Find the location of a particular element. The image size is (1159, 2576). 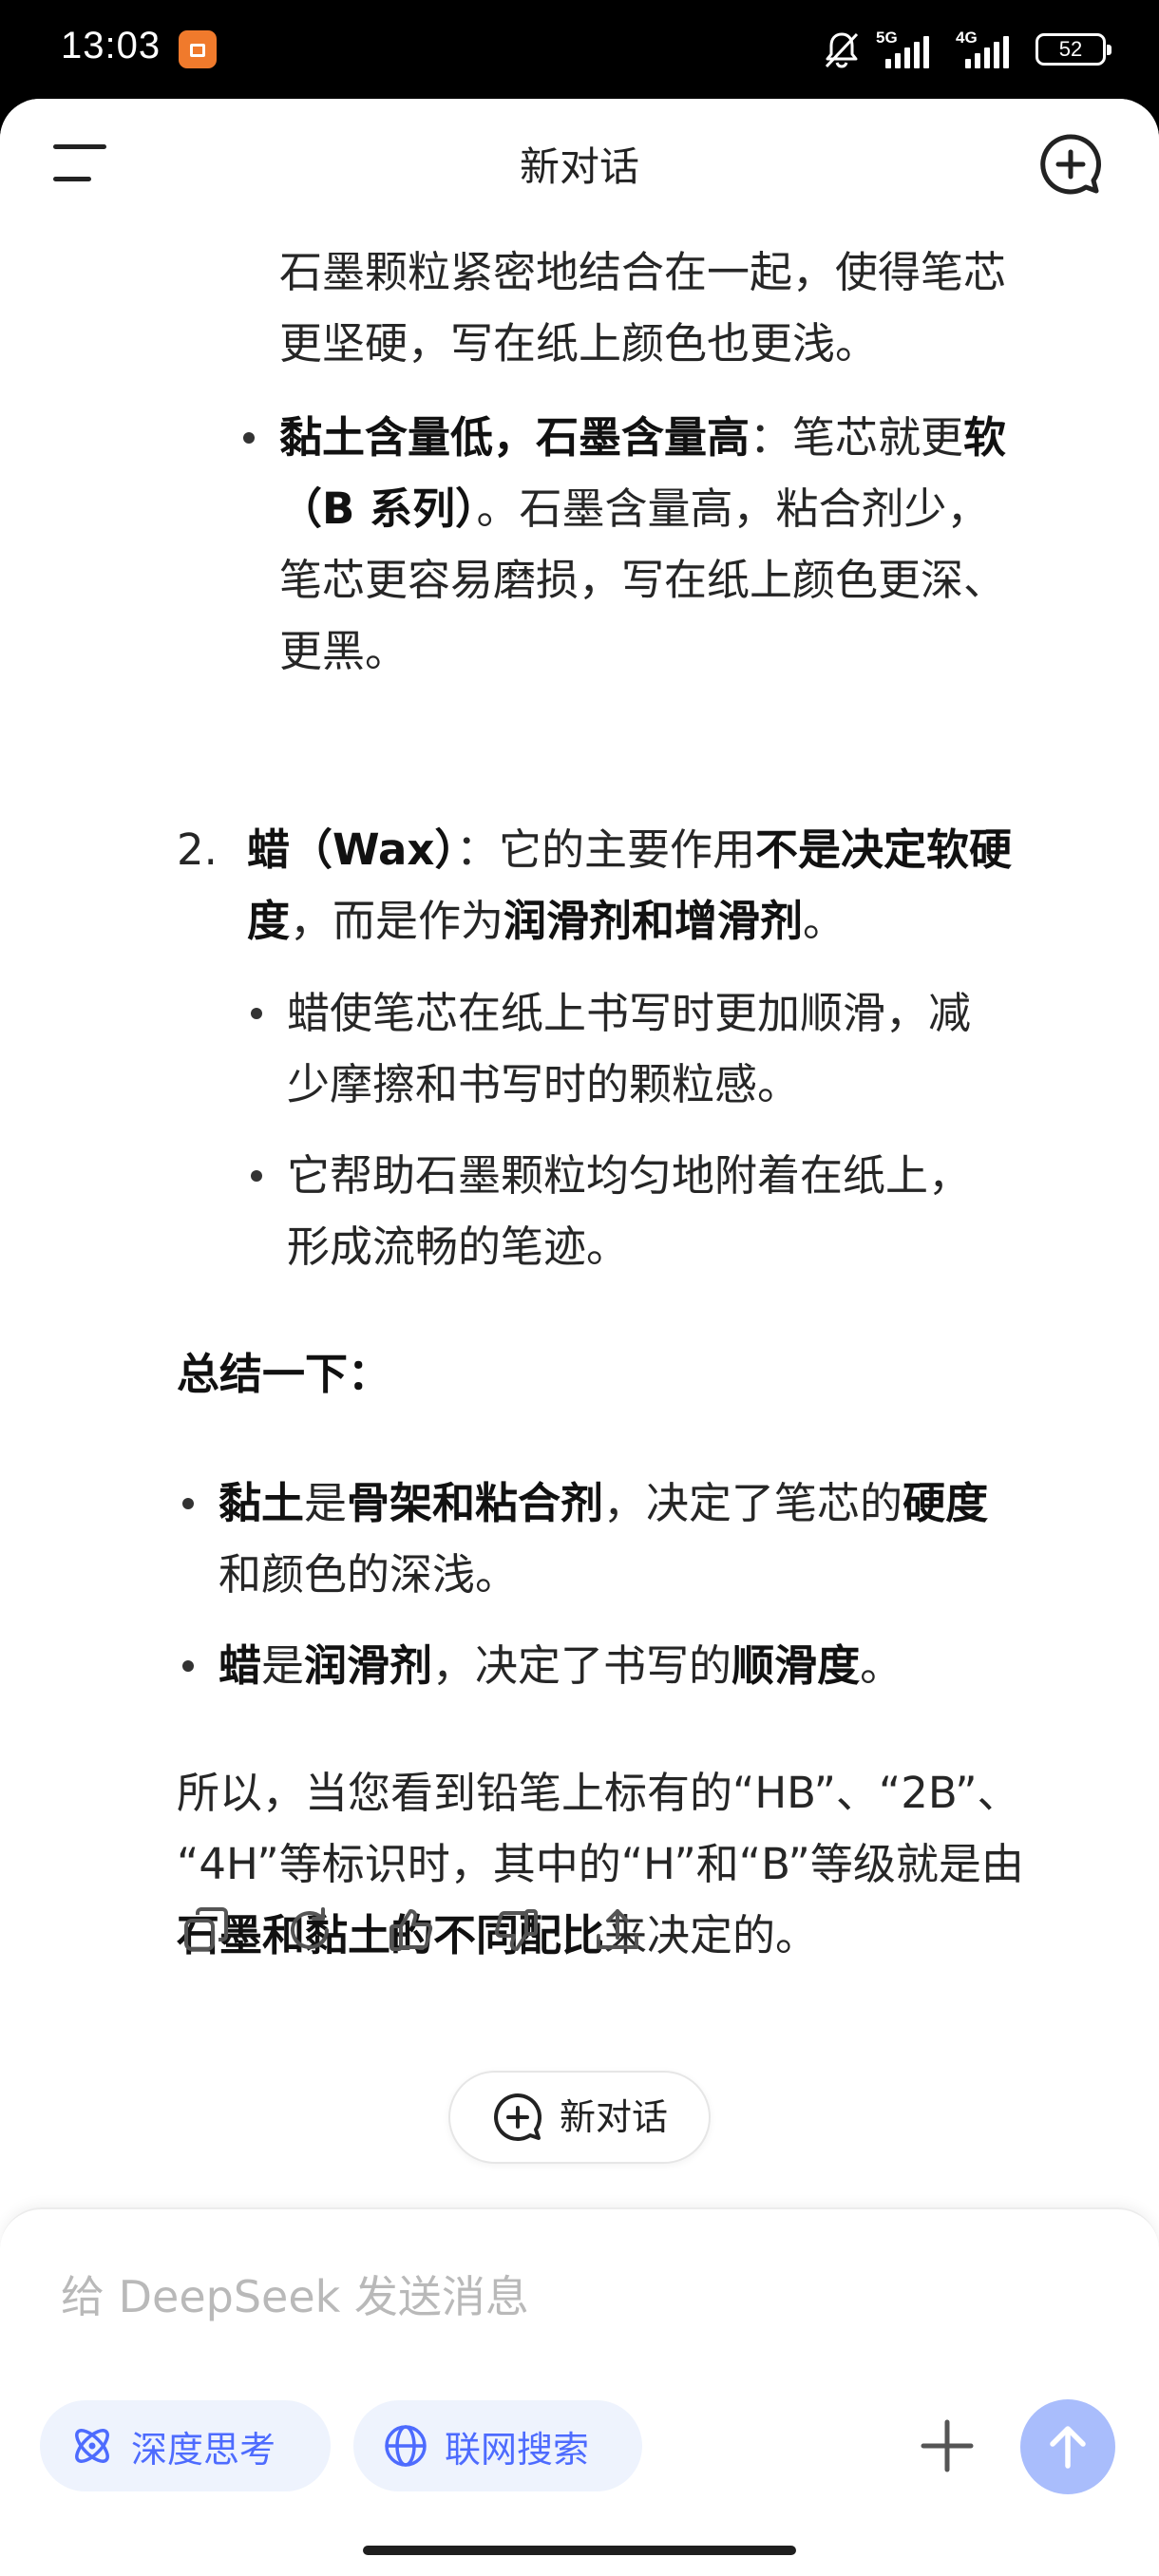

web-search-label: 联网搜索 is located at coordinates (517, 2449).